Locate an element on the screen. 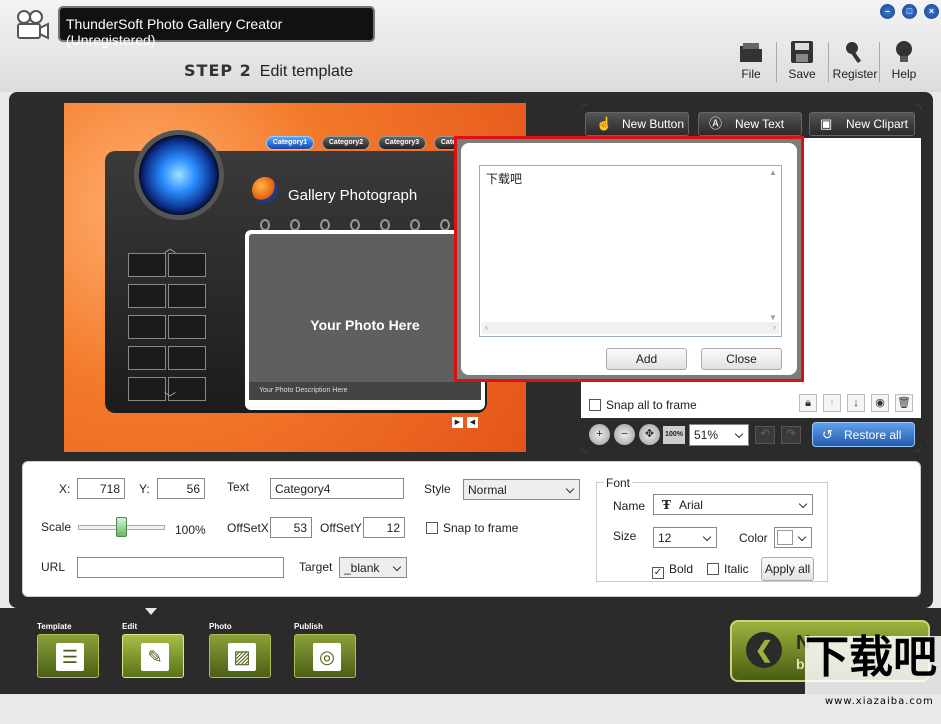 Image resolution: width=941 pixels, height=724 pixels. new-clipart-button: ▣ New Clipart is located at coordinates (862, 124).